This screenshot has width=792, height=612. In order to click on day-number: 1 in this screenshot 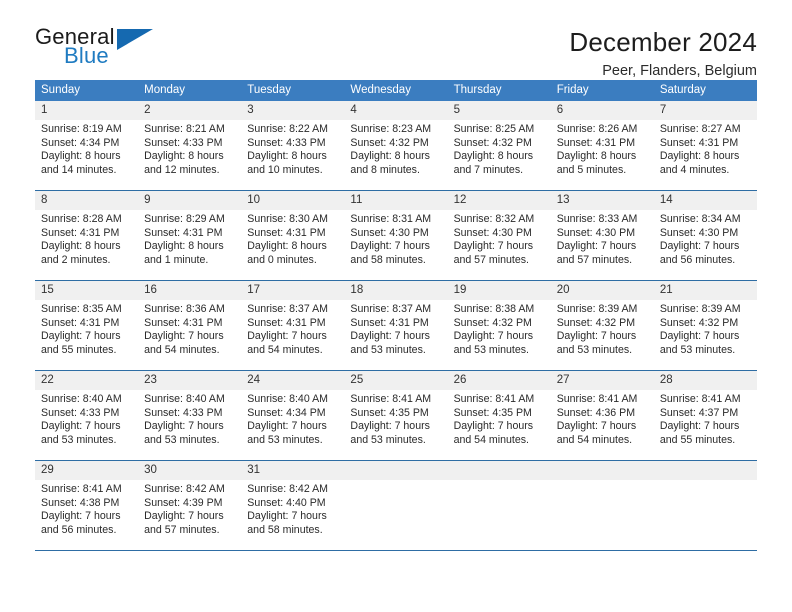, I will do `click(87, 110)`.